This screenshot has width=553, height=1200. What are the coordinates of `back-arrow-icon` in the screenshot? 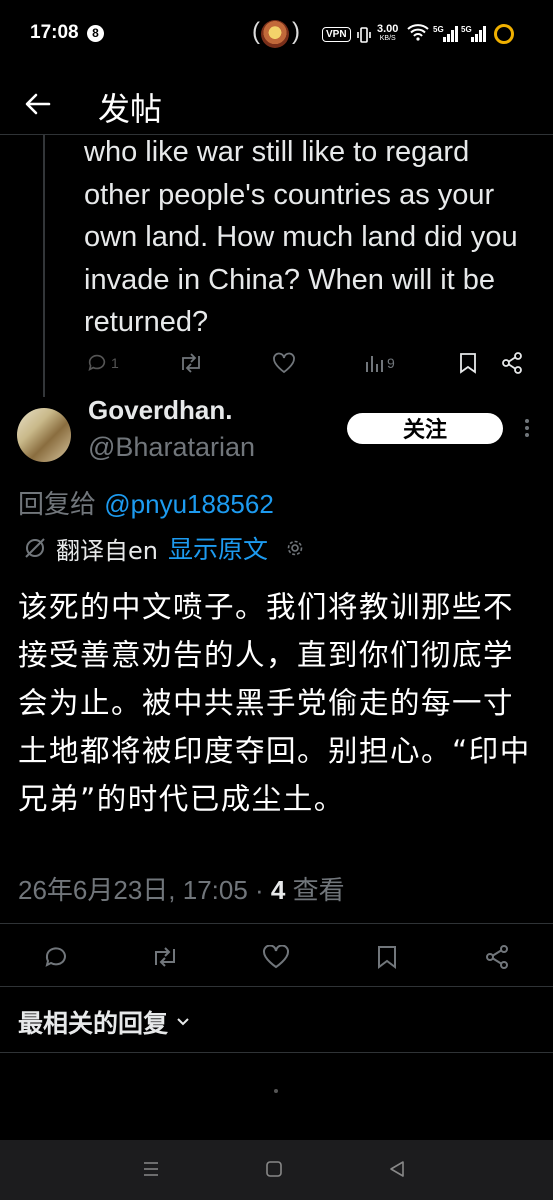 It's located at (38, 104).